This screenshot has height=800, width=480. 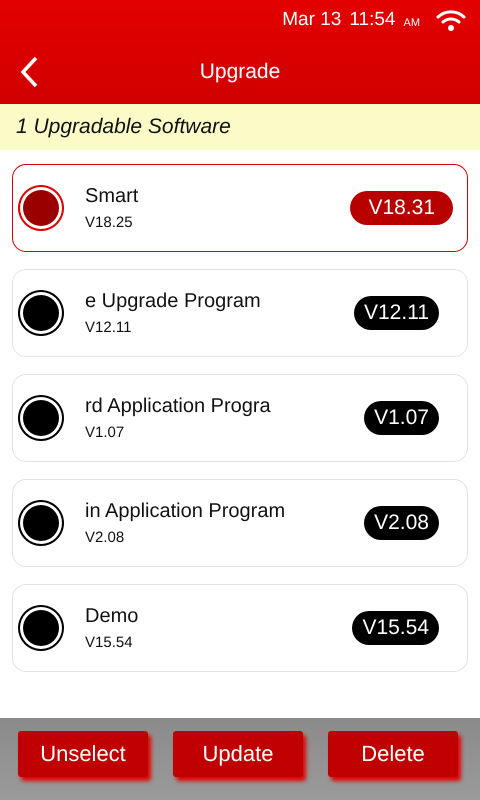 What do you see at coordinates (185, 511) in the screenshot?
I see `software-name: in Application Program` at bounding box center [185, 511].